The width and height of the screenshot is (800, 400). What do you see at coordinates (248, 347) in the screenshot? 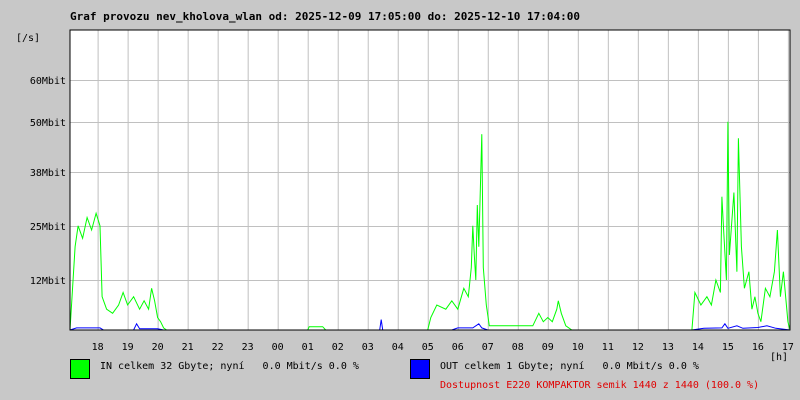
I see `x-tick-label: 23` at bounding box center [248, 347].